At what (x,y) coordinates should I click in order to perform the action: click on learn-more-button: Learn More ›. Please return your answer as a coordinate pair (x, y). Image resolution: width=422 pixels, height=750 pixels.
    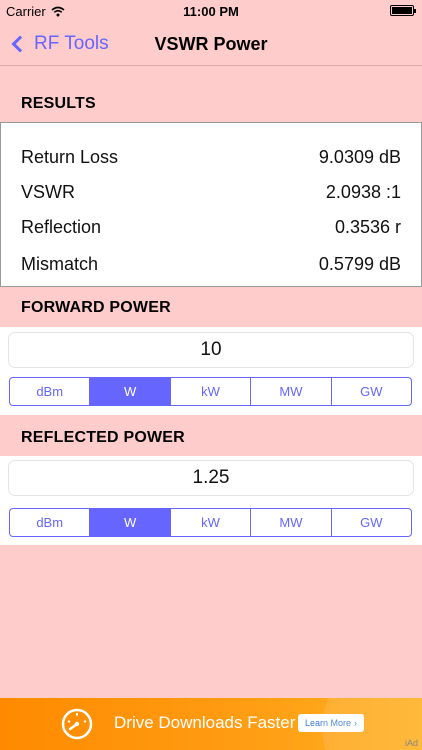
    Looking at the image, I should click on (331, 723).